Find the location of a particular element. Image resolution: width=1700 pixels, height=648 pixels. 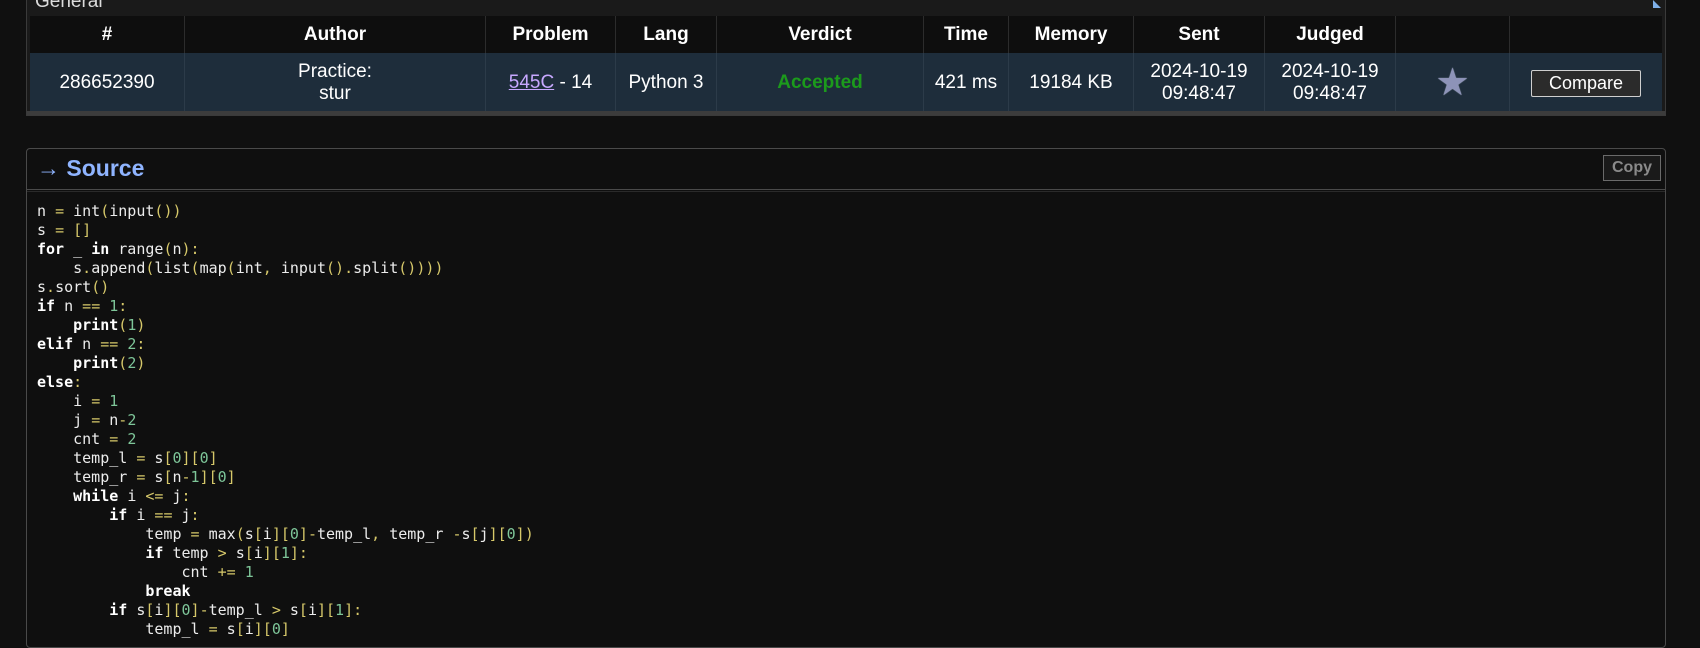

memory-cell: 19184 KB is located at coordinates (1071, 83).